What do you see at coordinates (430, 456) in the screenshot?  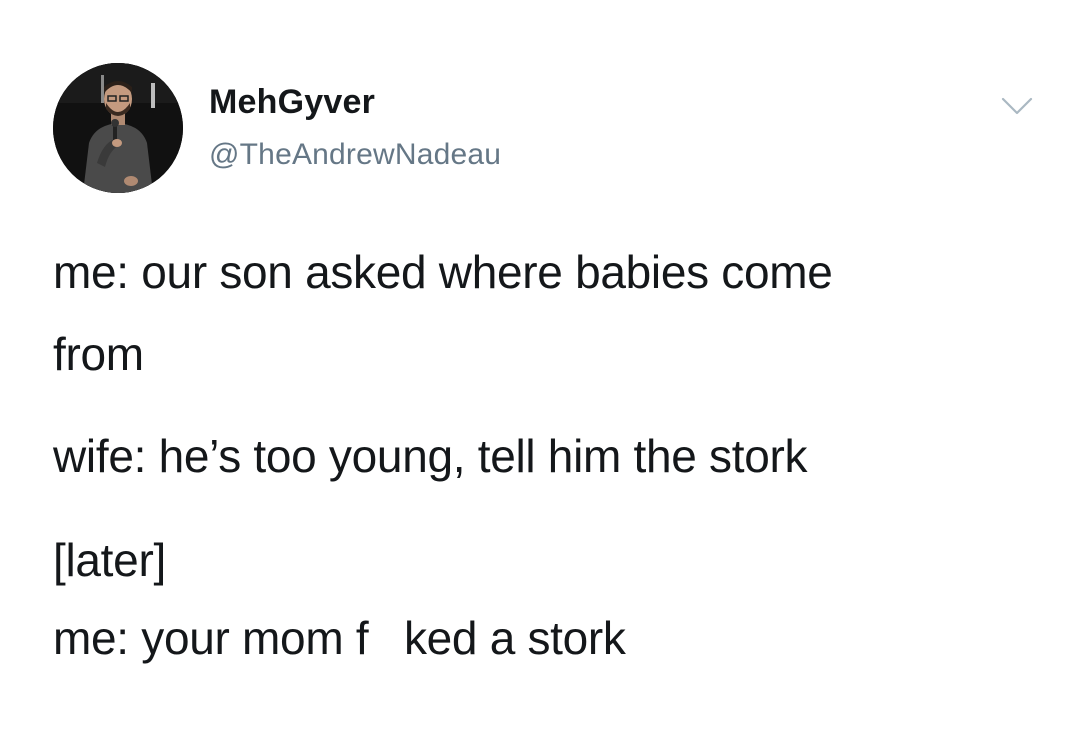 I see `tweet-line: wife: he’s too young, tell him the stork` at bounding box center [430, 456].